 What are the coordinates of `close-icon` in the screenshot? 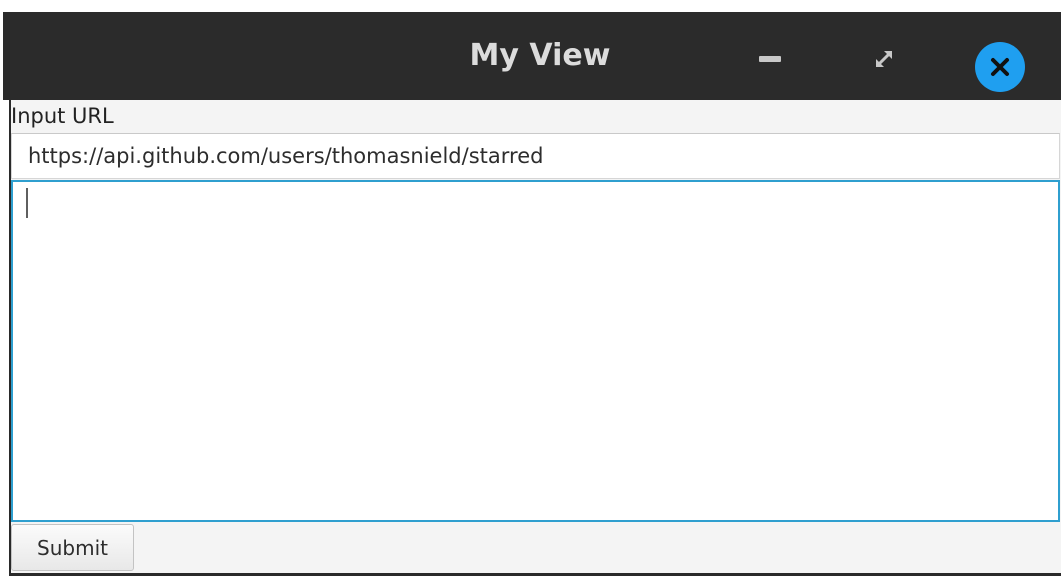 It's located at (1000, 67).